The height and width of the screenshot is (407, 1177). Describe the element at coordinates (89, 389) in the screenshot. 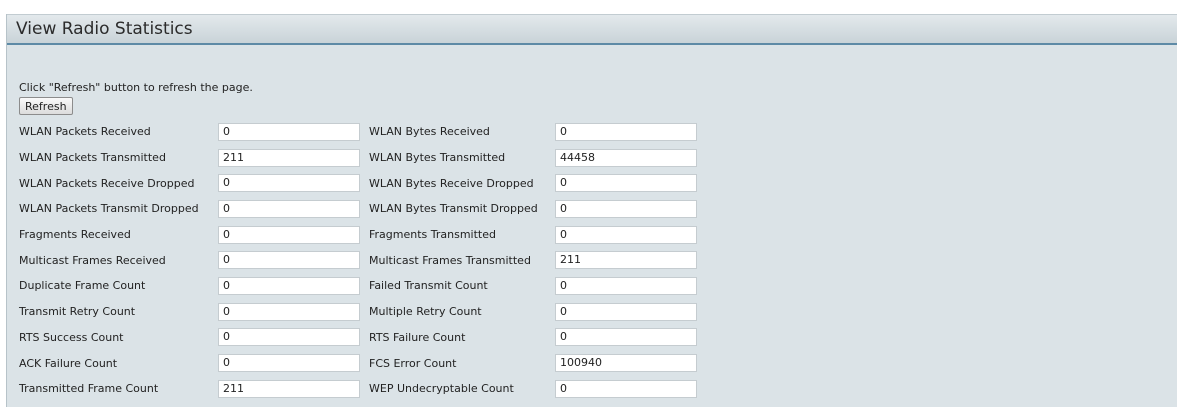

I see `stat-label: Transmitted Frame Count` at that location.